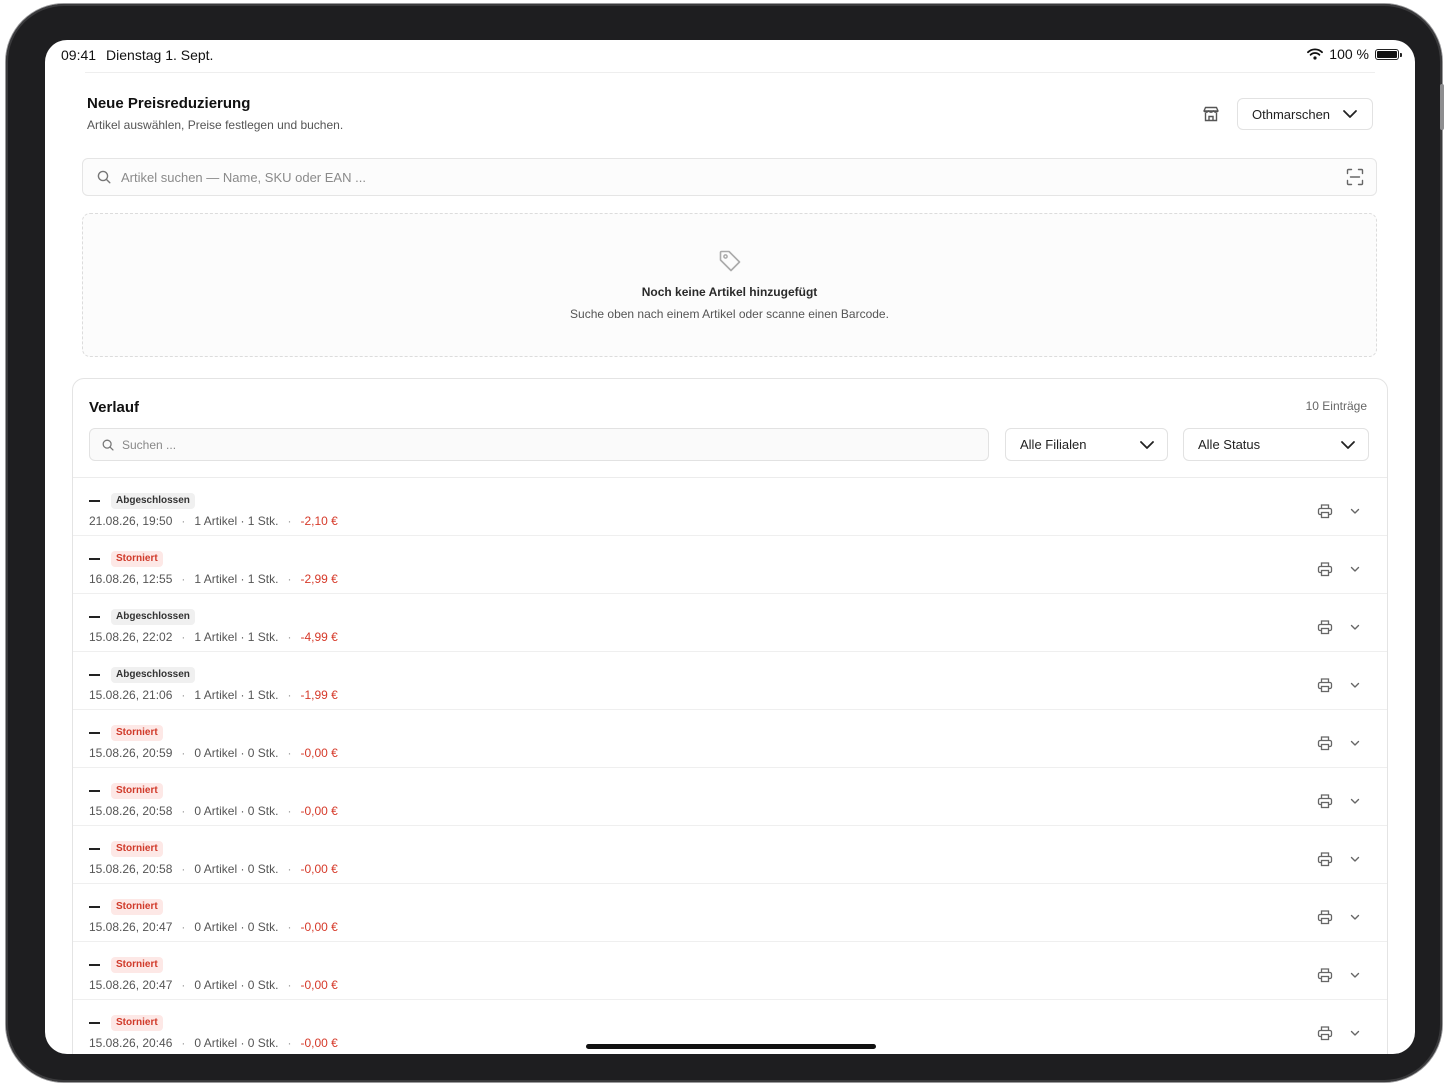 The height and width of the screenshot is (1086, 1448). I want to click on article-search, so click(729, 177).